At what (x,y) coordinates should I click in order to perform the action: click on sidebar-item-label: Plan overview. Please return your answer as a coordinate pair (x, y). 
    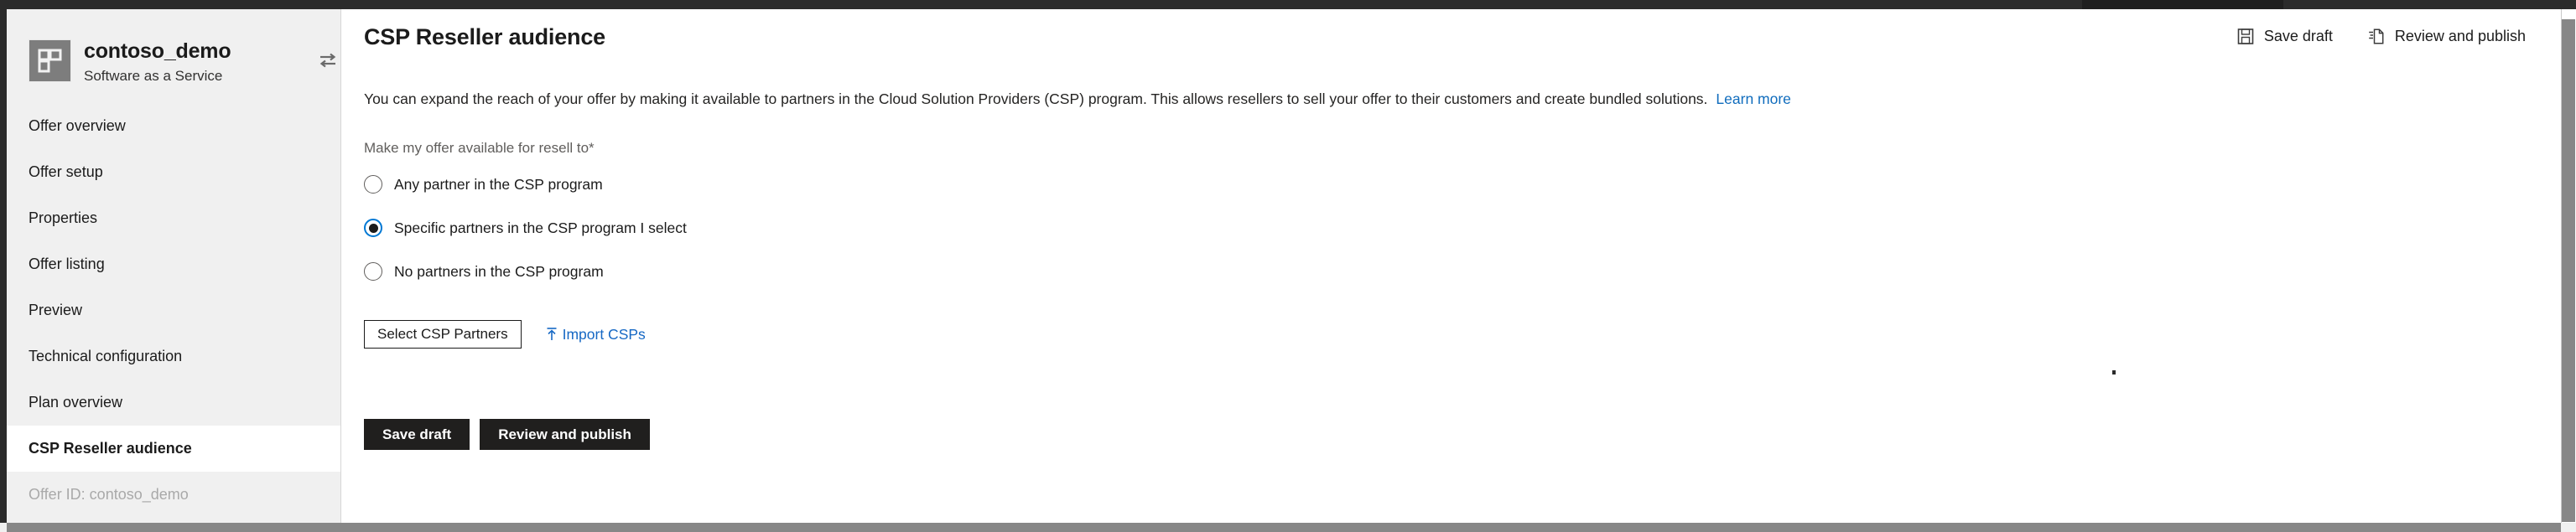
    Looking at the image, I should click on (76, 402).